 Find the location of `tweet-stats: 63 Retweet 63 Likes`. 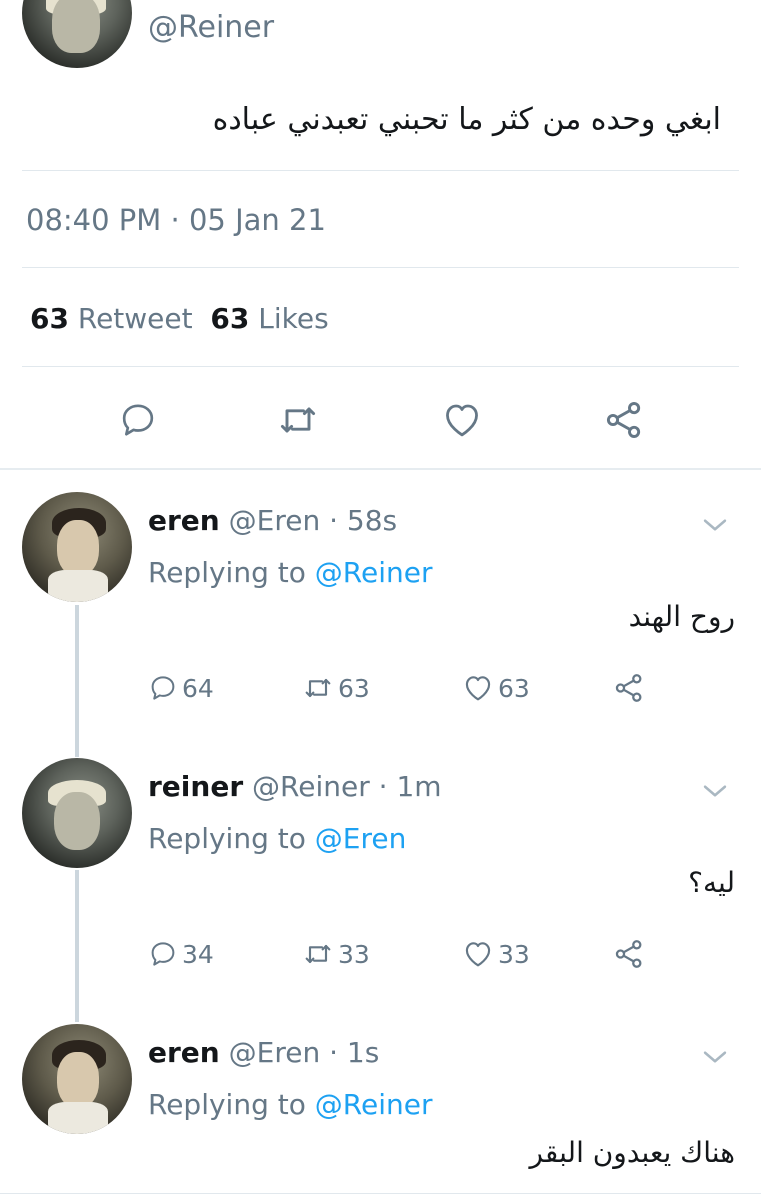

tweet-stats: 63 Retweet 63 Likes is located at coordinates (179, 318).